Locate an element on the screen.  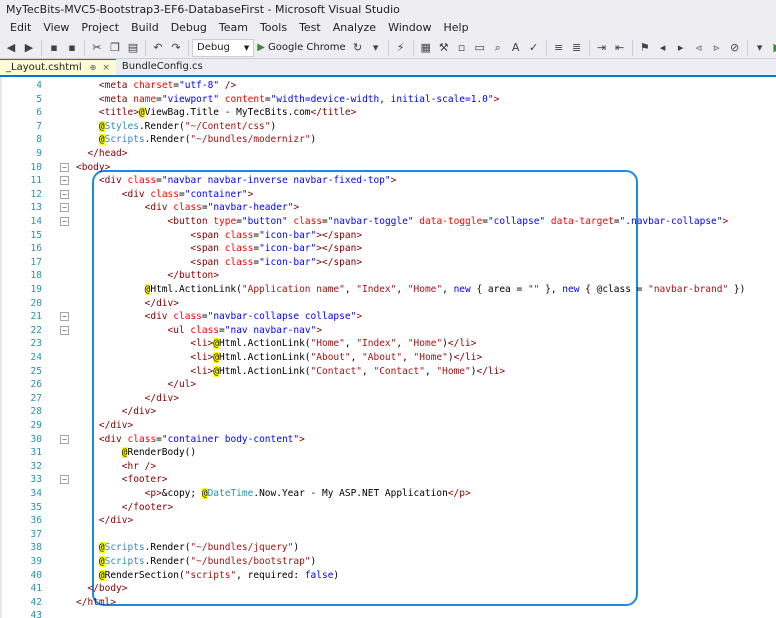
menu-window: Window is located at coordinates (409, 28).